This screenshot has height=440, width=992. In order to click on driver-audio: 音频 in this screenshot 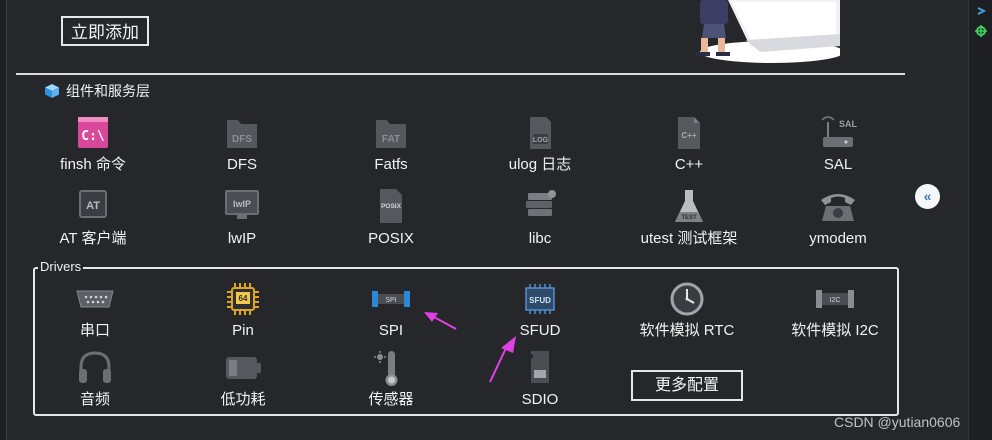, I will do `click(95, 379)`.